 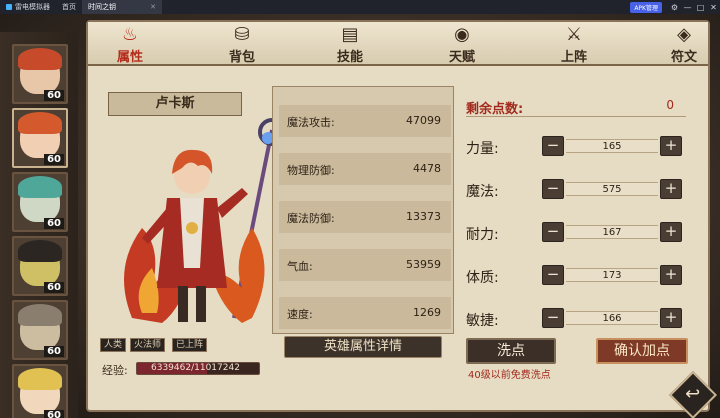 I want to click on attribute-value: 575, so click(x=612, y=189).